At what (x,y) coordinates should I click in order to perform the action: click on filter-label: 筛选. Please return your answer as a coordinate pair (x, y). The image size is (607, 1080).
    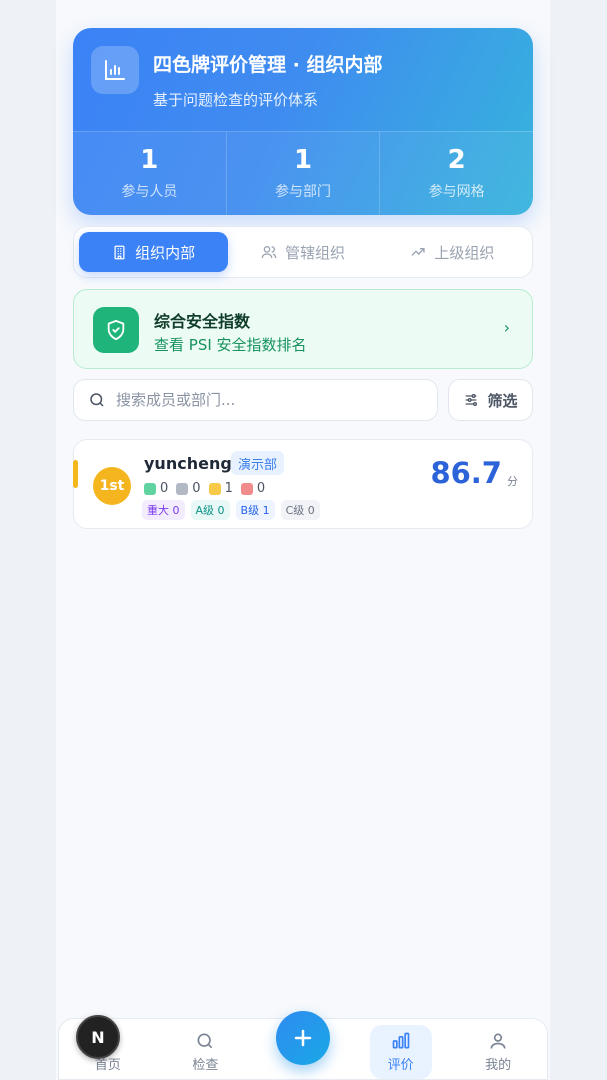
    Looking at the image, I should click on (502, 400).